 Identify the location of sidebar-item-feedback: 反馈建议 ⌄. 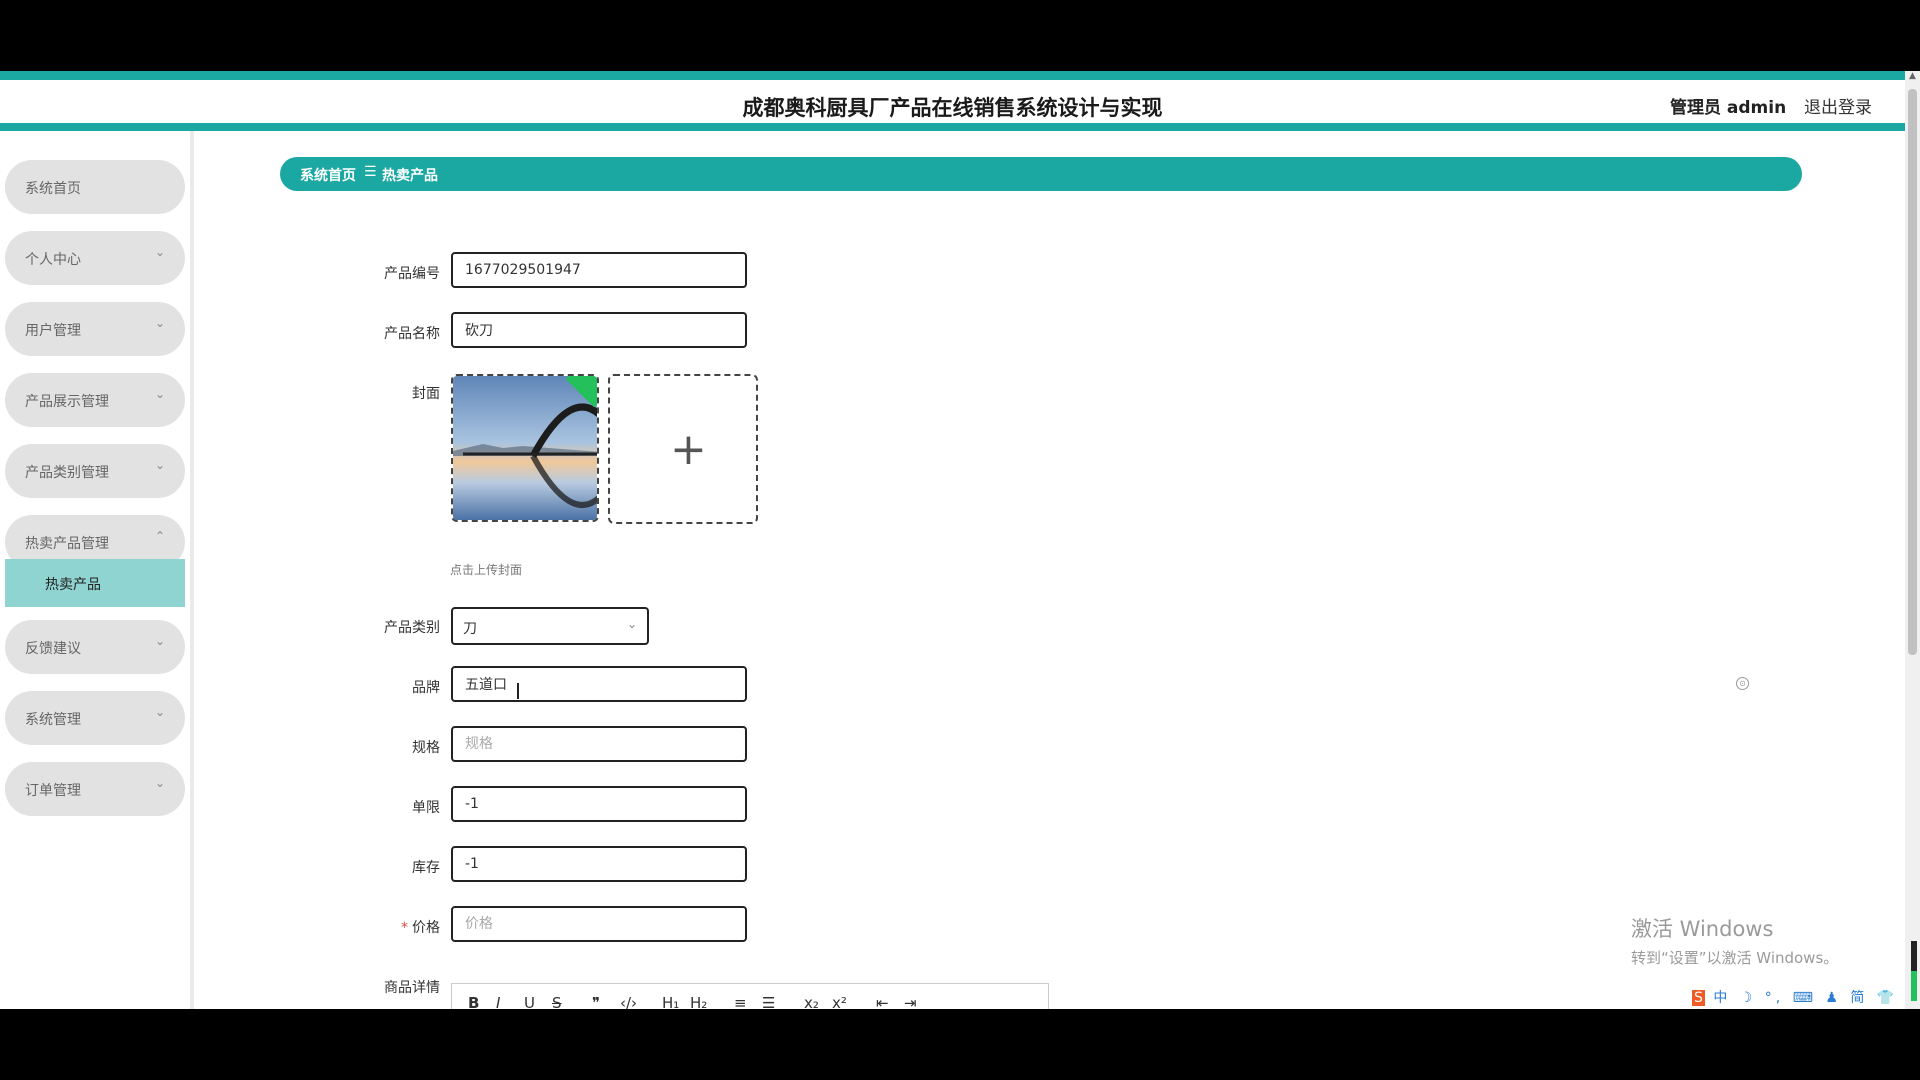
(95, 647).